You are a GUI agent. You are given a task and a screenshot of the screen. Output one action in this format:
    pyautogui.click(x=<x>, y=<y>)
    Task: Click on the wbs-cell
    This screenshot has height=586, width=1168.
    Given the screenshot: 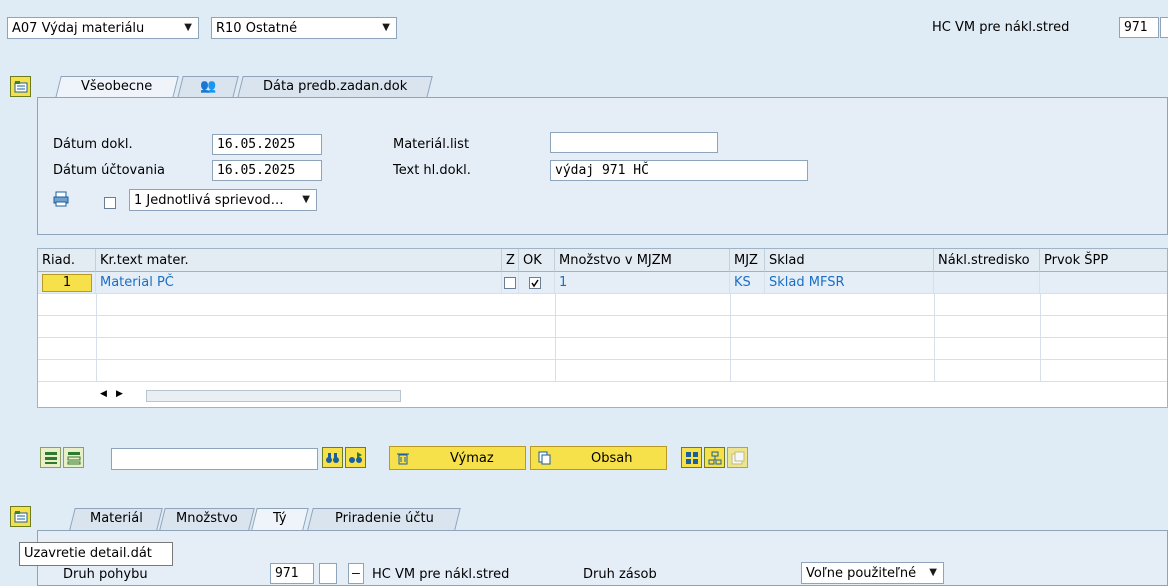 What is the action you would take?
    pyautogui.click(x=1103, y=283)
    